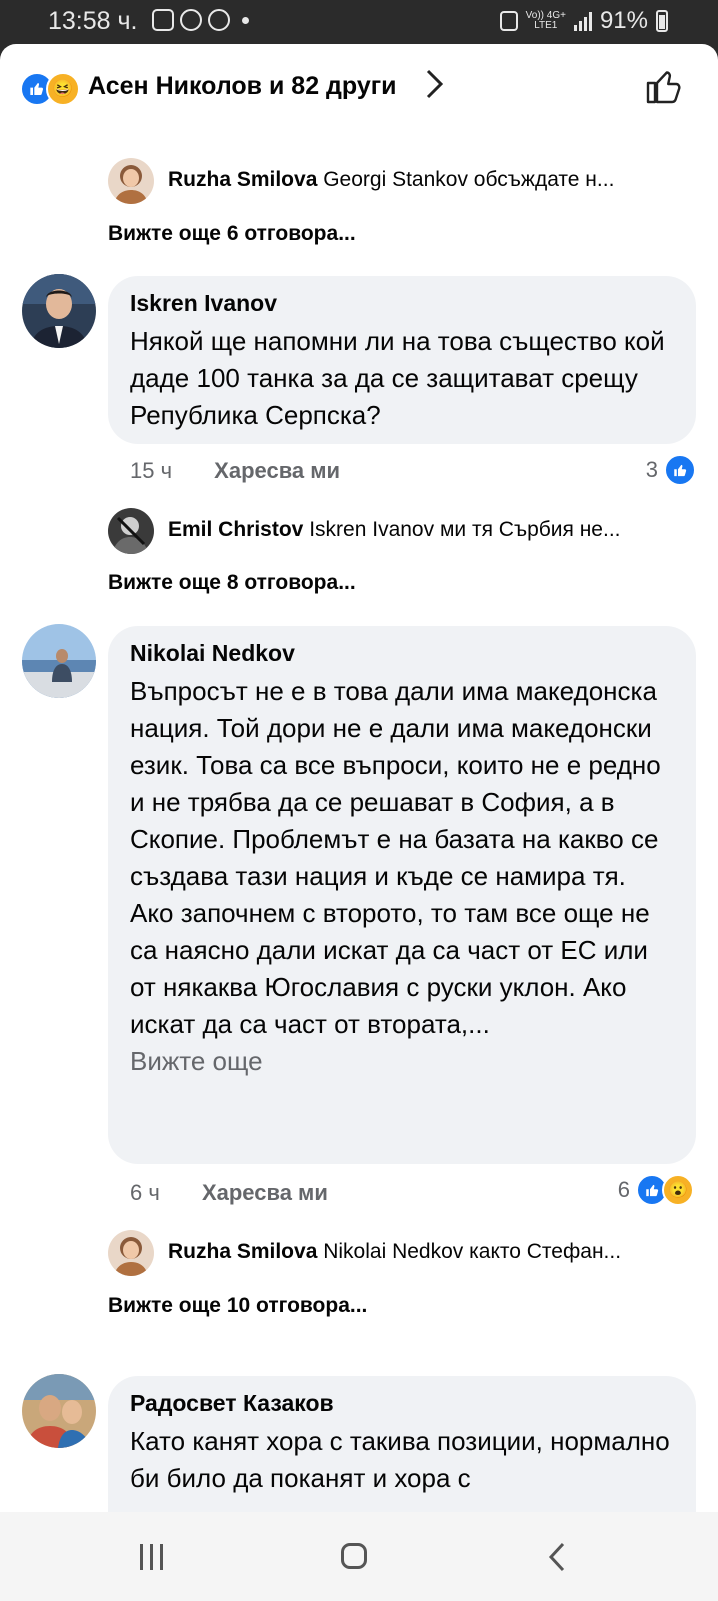 The height and width of the screenshot is (1601, 718). I want to click on network-bottom: LTE1, so click(546, 25).